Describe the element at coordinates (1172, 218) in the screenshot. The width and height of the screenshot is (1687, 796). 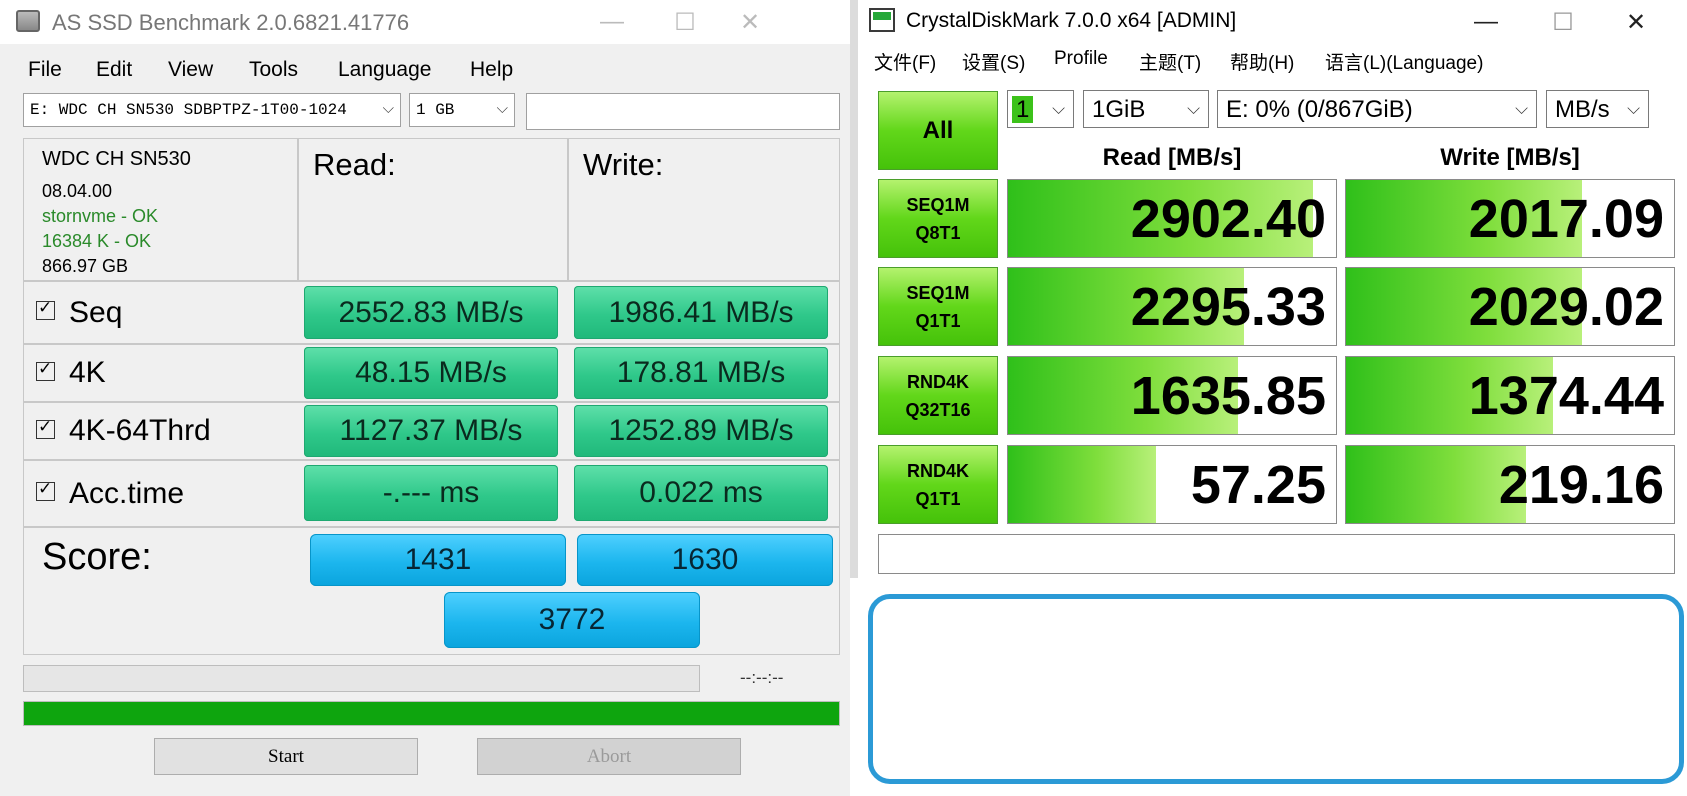
I see `read-result-cell: 2902.40` at that location.